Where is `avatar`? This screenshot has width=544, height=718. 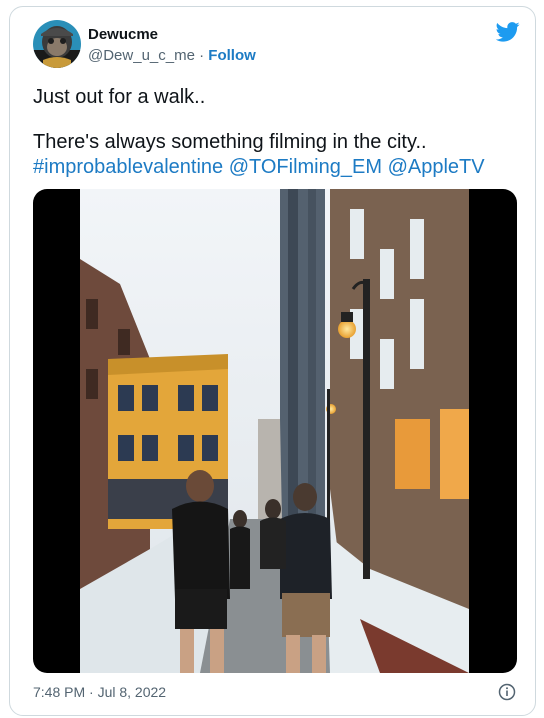 avatar is located at coordinates (57, 44).